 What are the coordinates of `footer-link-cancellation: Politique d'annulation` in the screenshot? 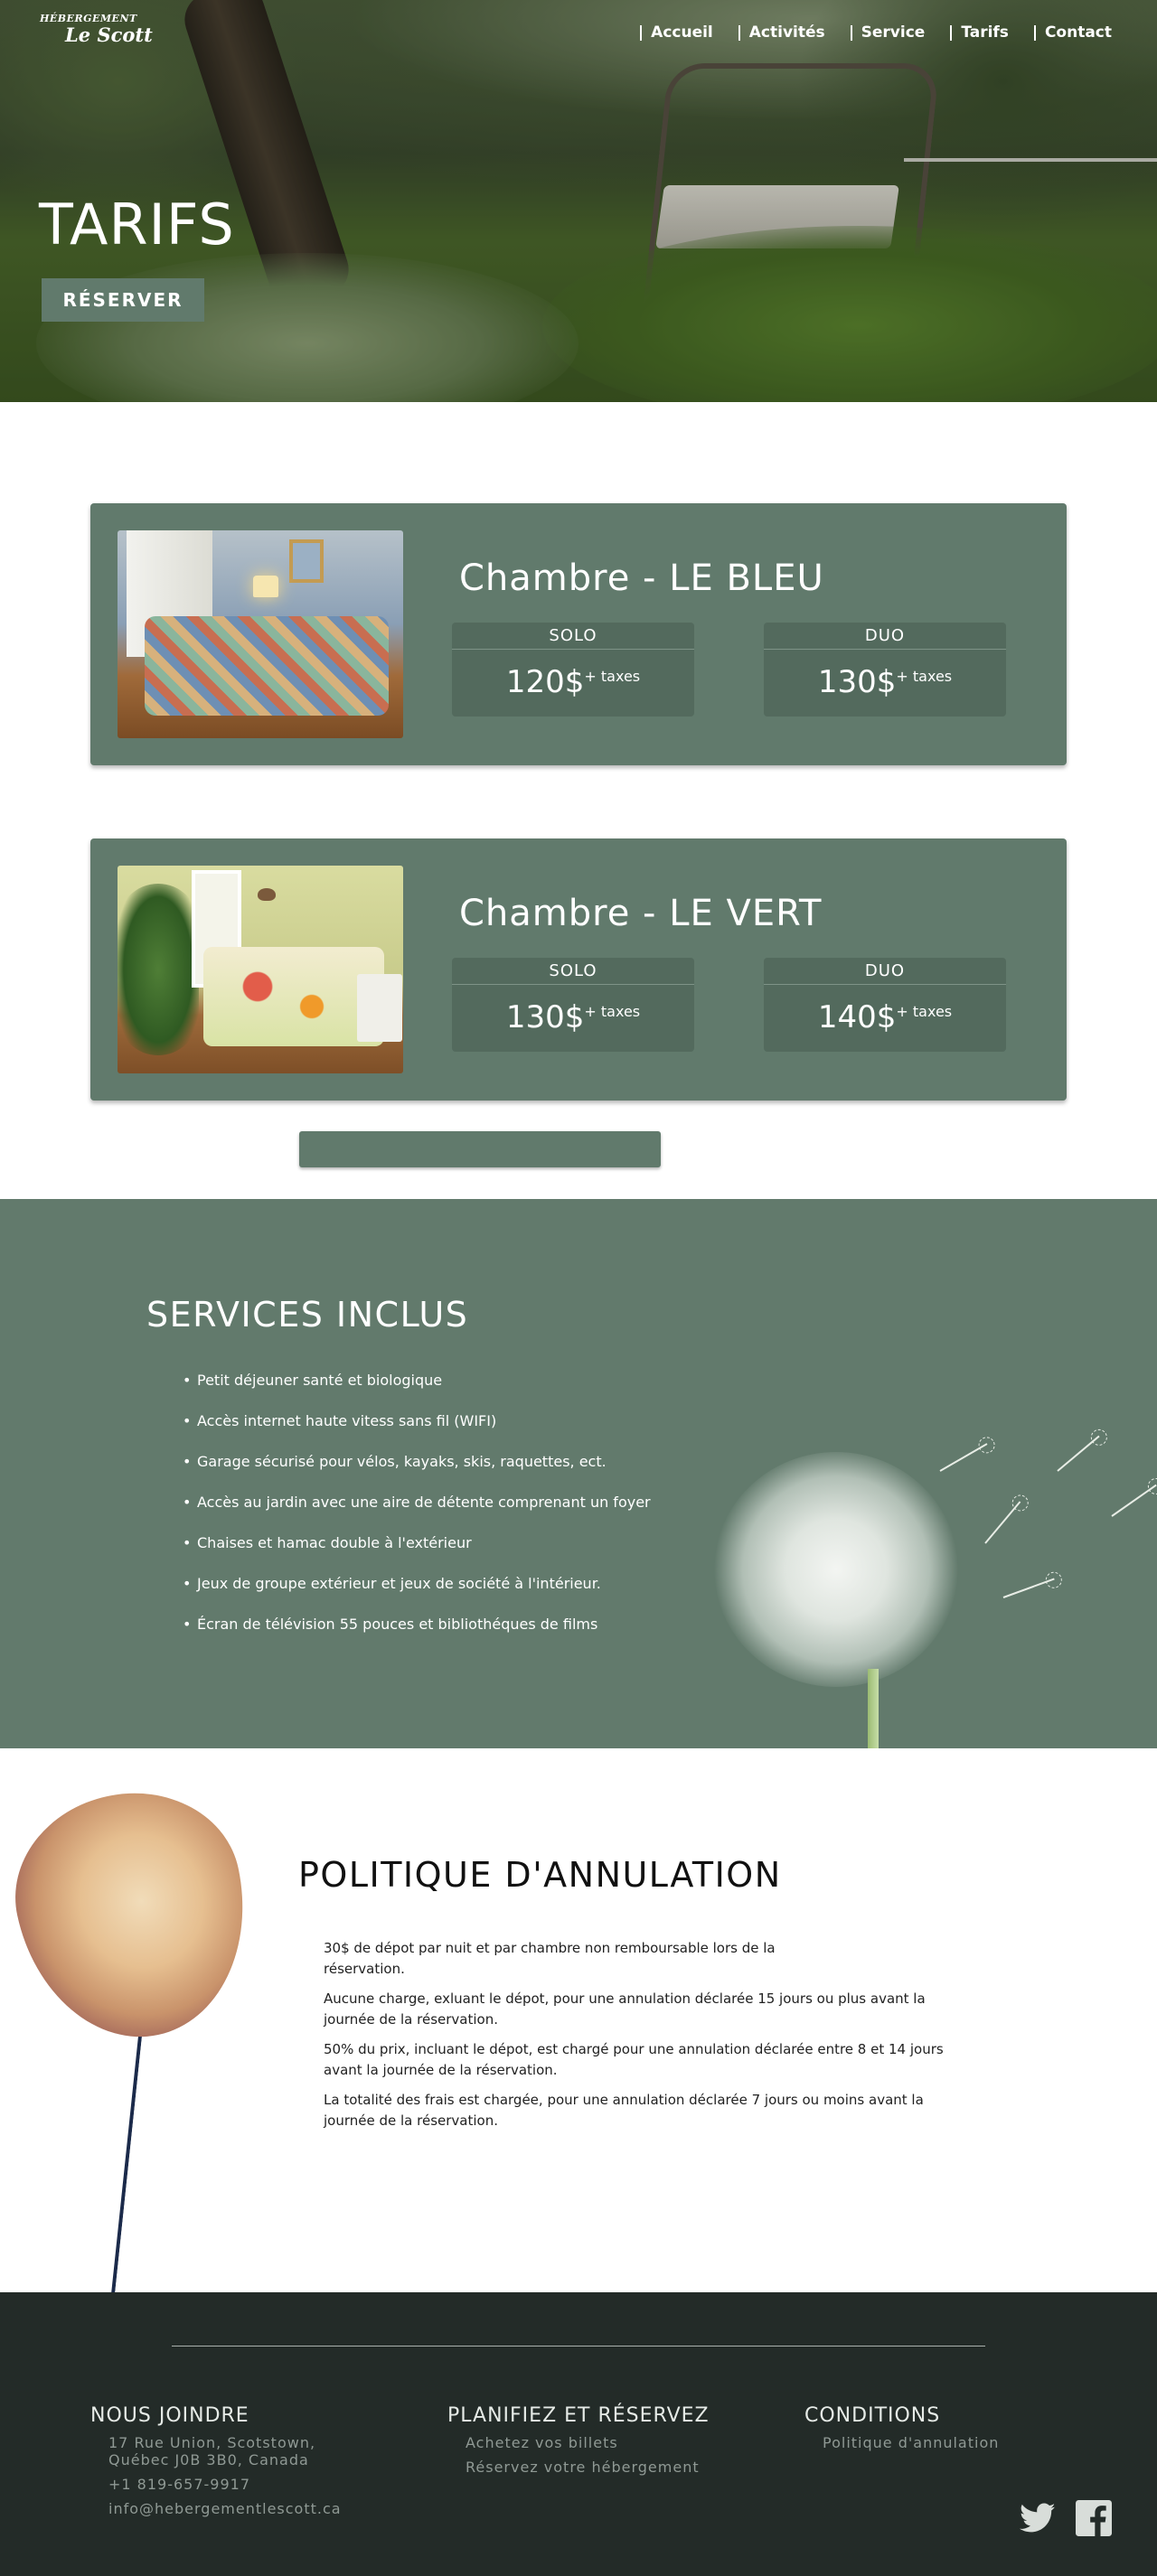 It's located at (911, 2442).